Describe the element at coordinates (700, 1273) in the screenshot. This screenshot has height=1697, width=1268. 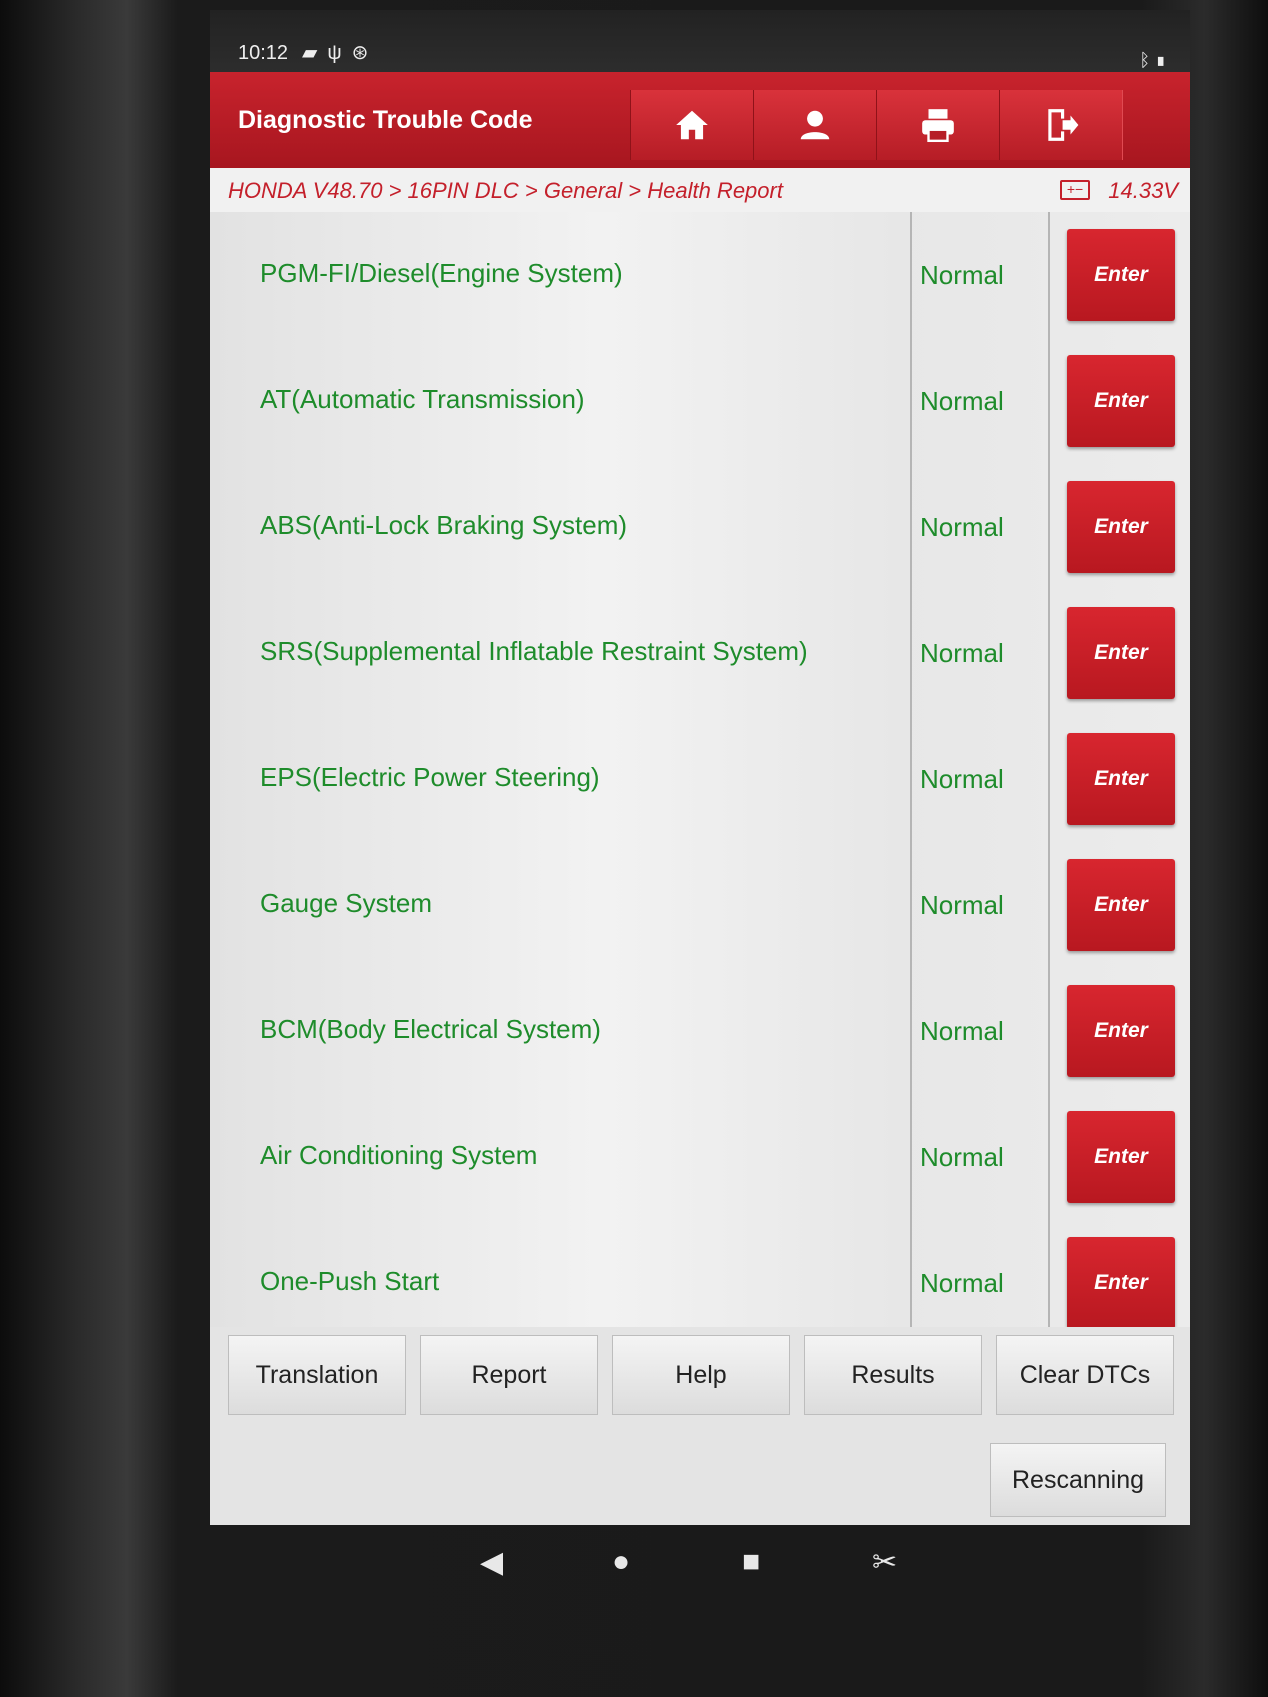
I see `system-row: One-Push Start Normal Enter` at that location.